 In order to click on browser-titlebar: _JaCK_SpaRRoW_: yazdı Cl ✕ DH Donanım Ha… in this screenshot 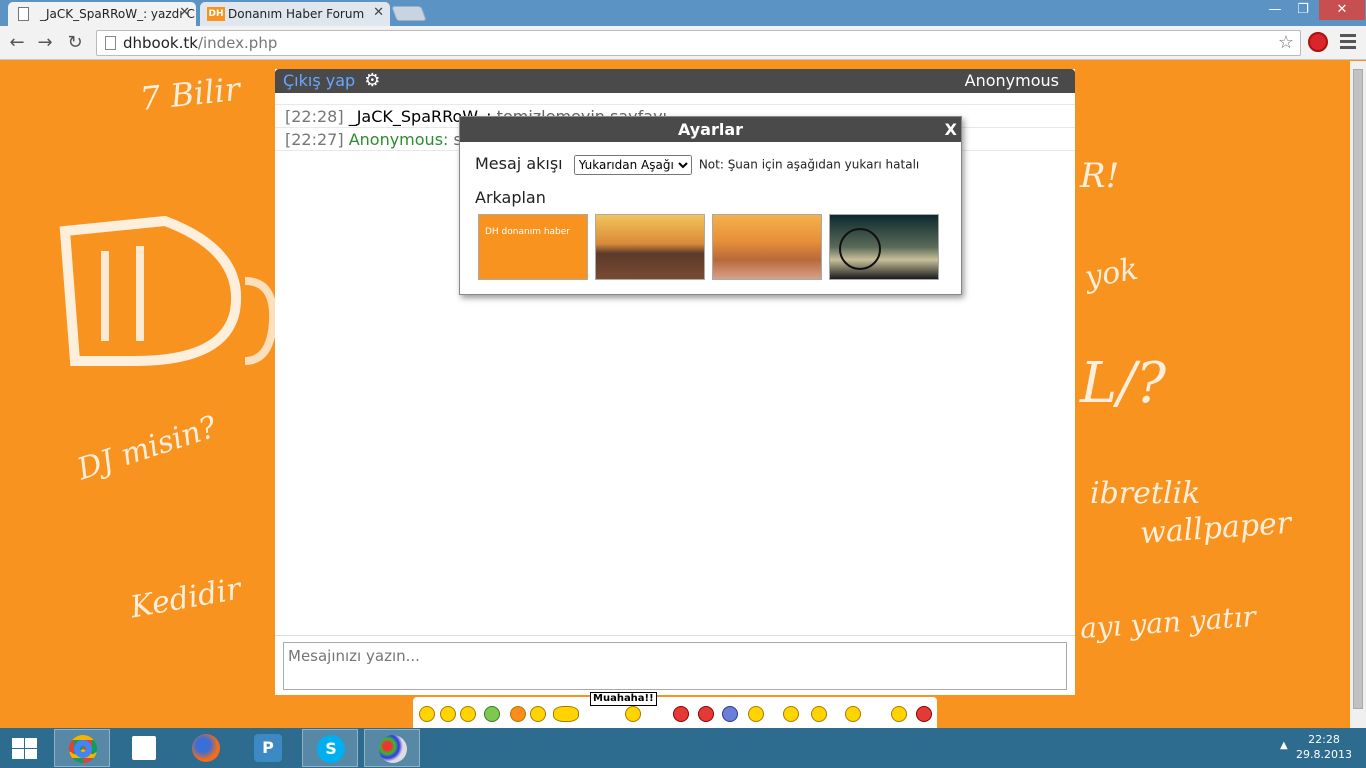, I will do `click(683, 13)`.